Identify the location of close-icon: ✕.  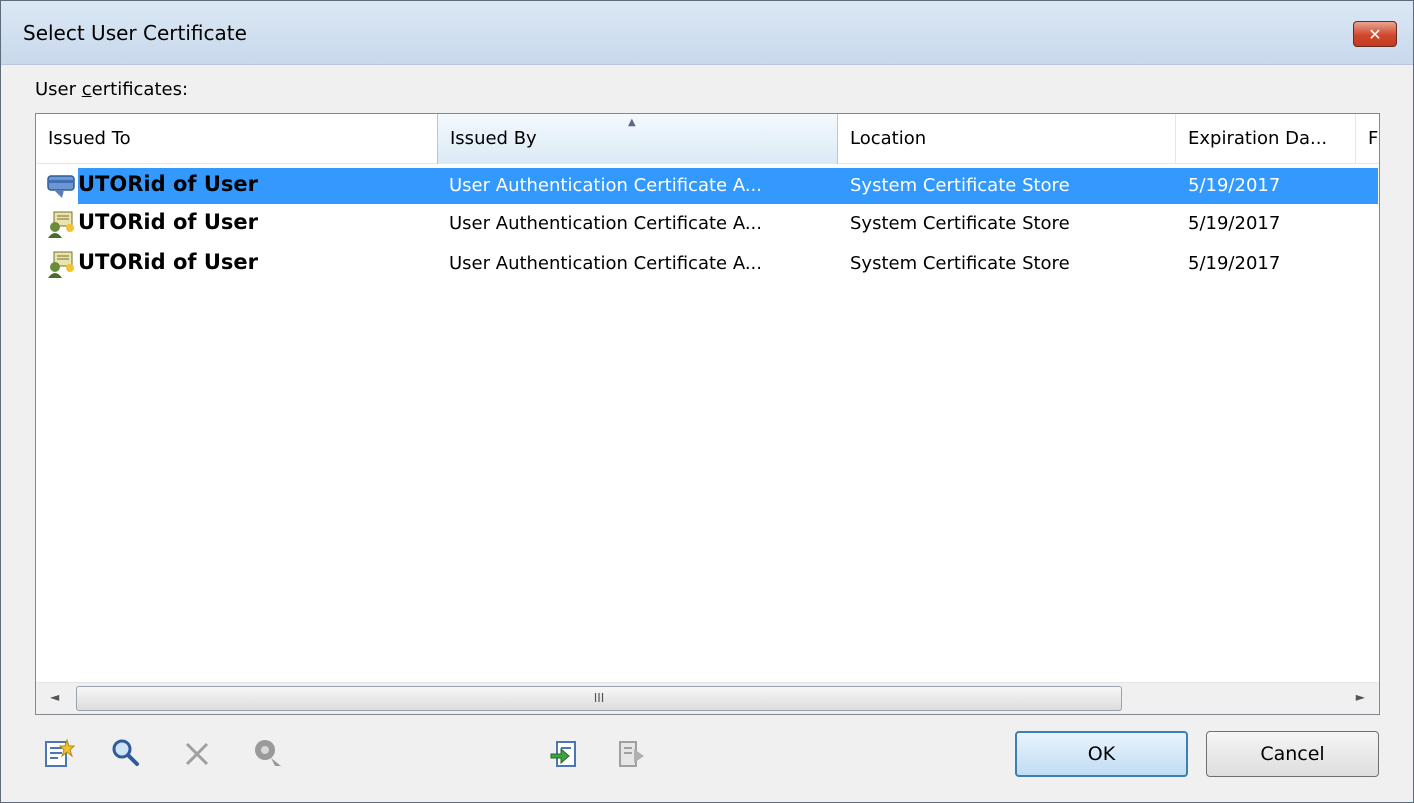
(1375, 34).